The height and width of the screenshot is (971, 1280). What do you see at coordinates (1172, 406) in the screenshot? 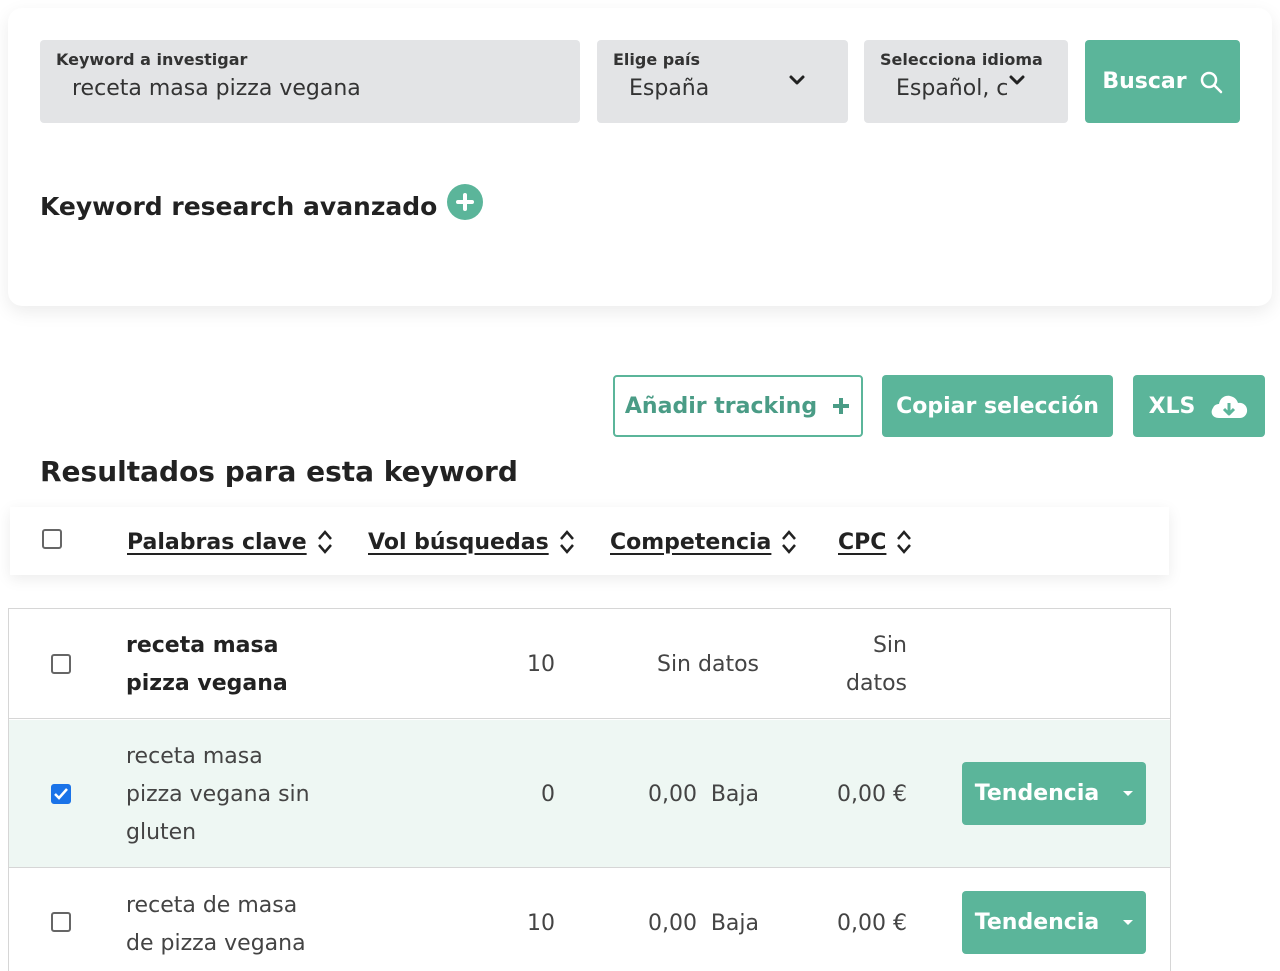
I see `xls-label: XLS` at bounding box center [1172, 406].